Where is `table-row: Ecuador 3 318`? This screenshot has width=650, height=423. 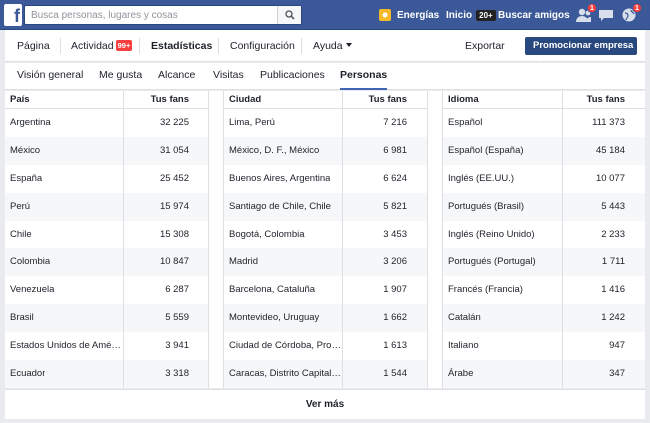 table-row: Ecuador 3 318 is located at coordinates (107, 374).